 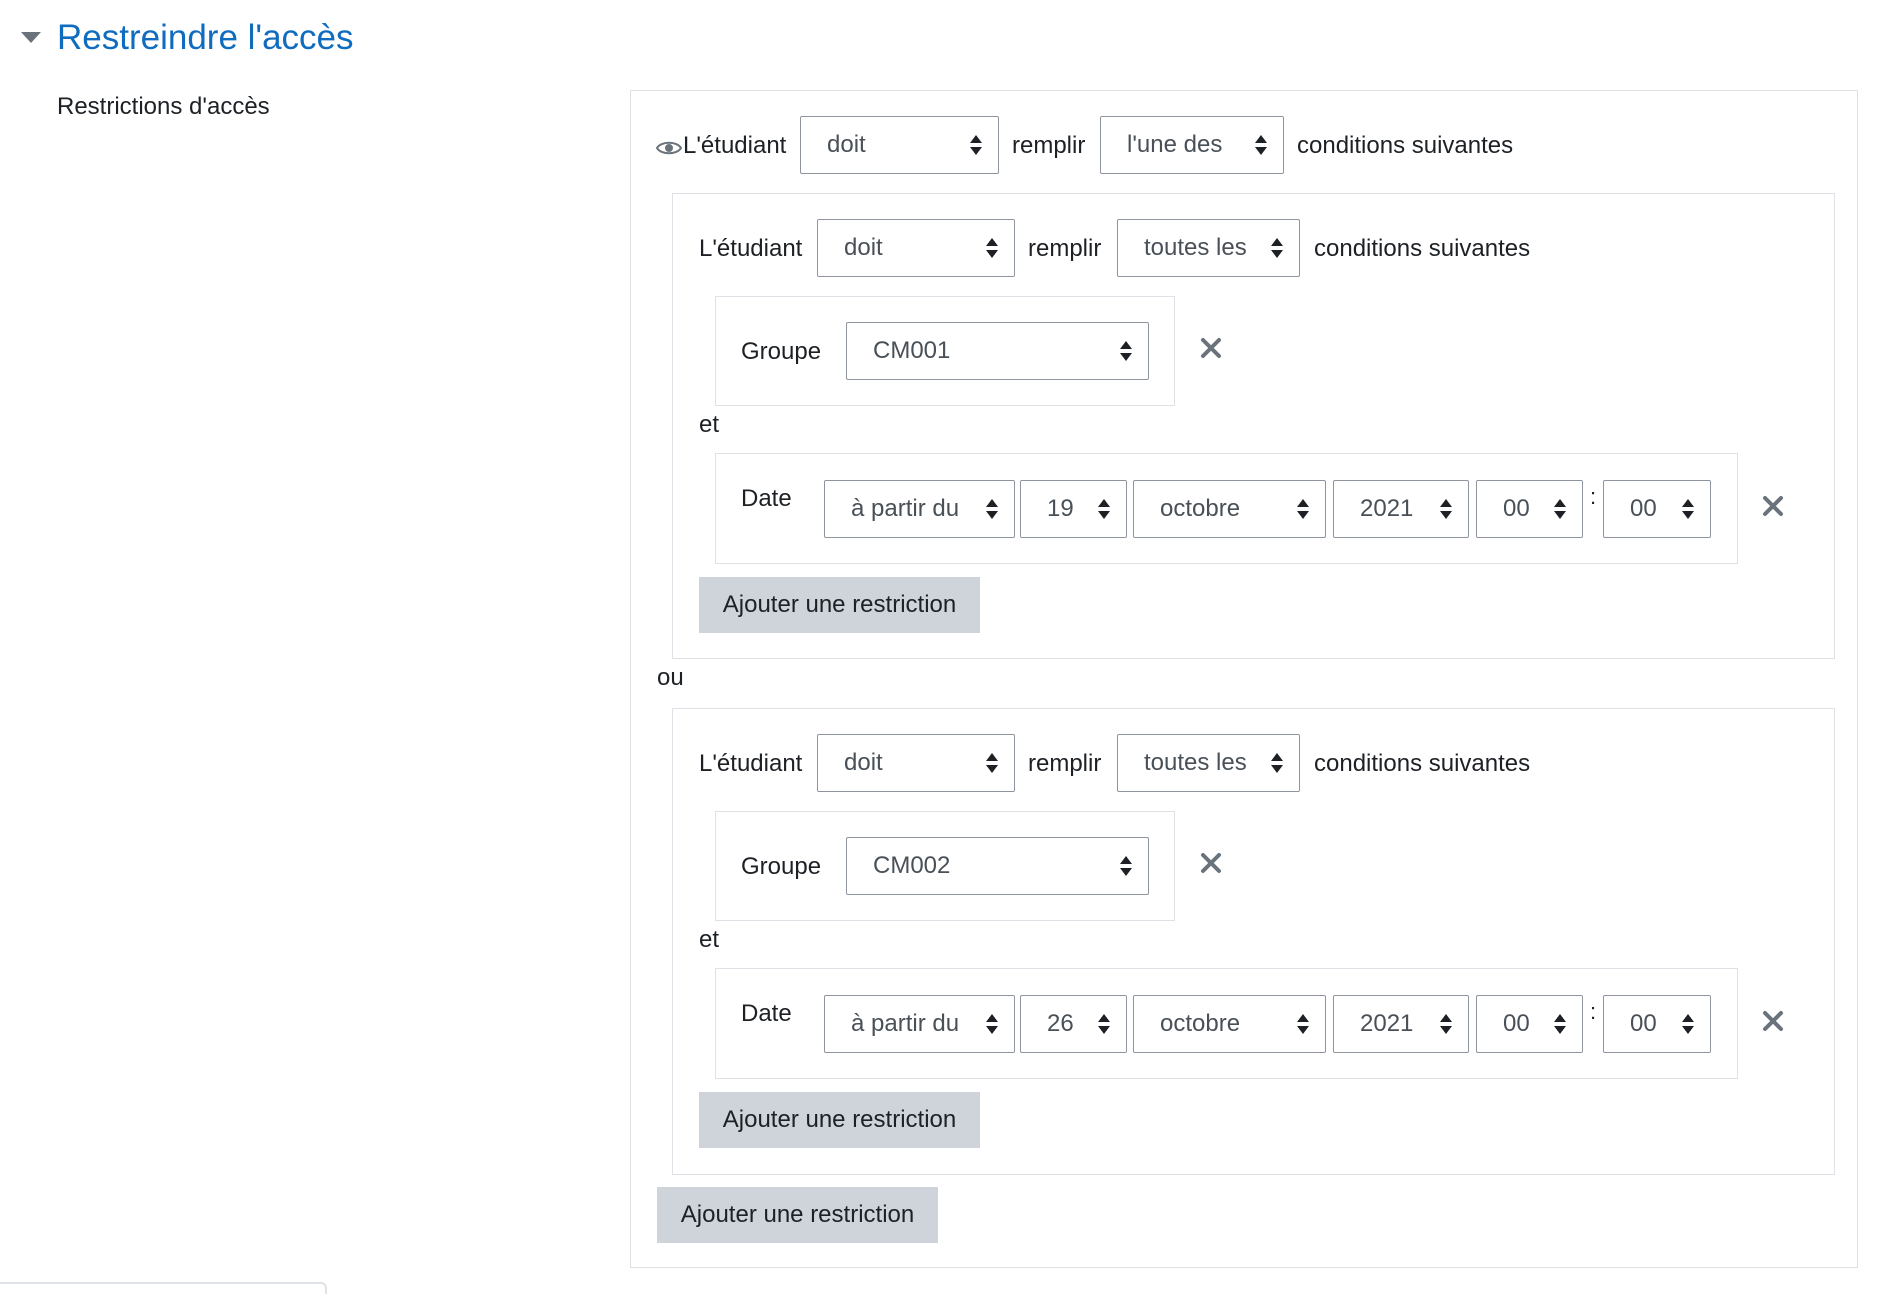 I want to click on date-minute-select-1: 00, so click(x=1657, y=509).